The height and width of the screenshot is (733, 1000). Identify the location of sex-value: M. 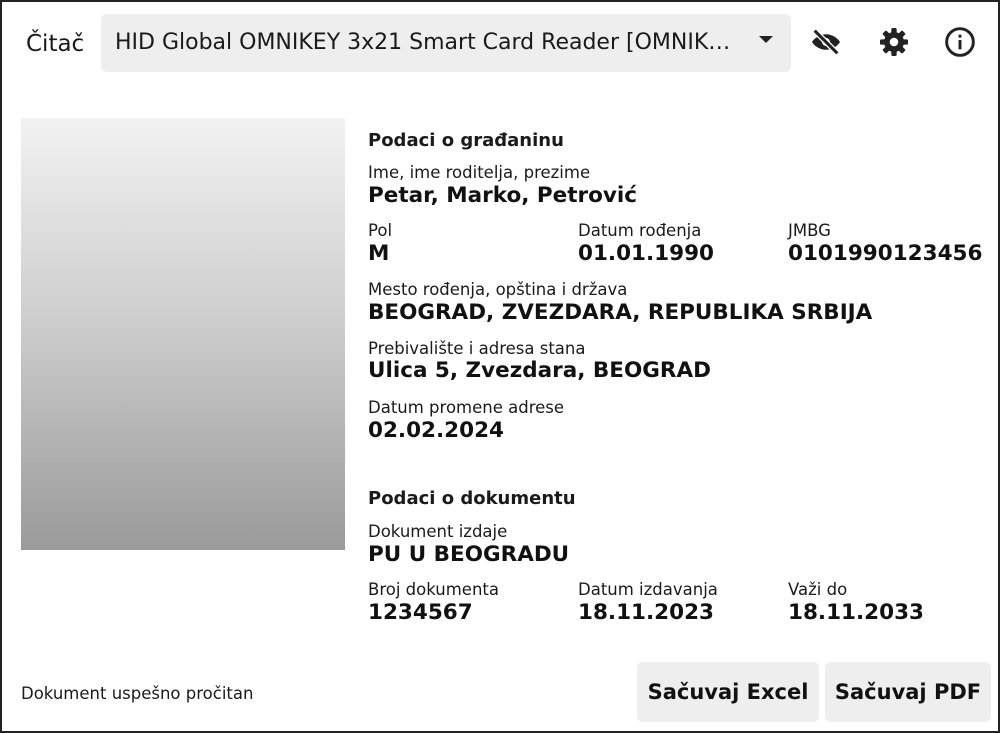
(379, 253).